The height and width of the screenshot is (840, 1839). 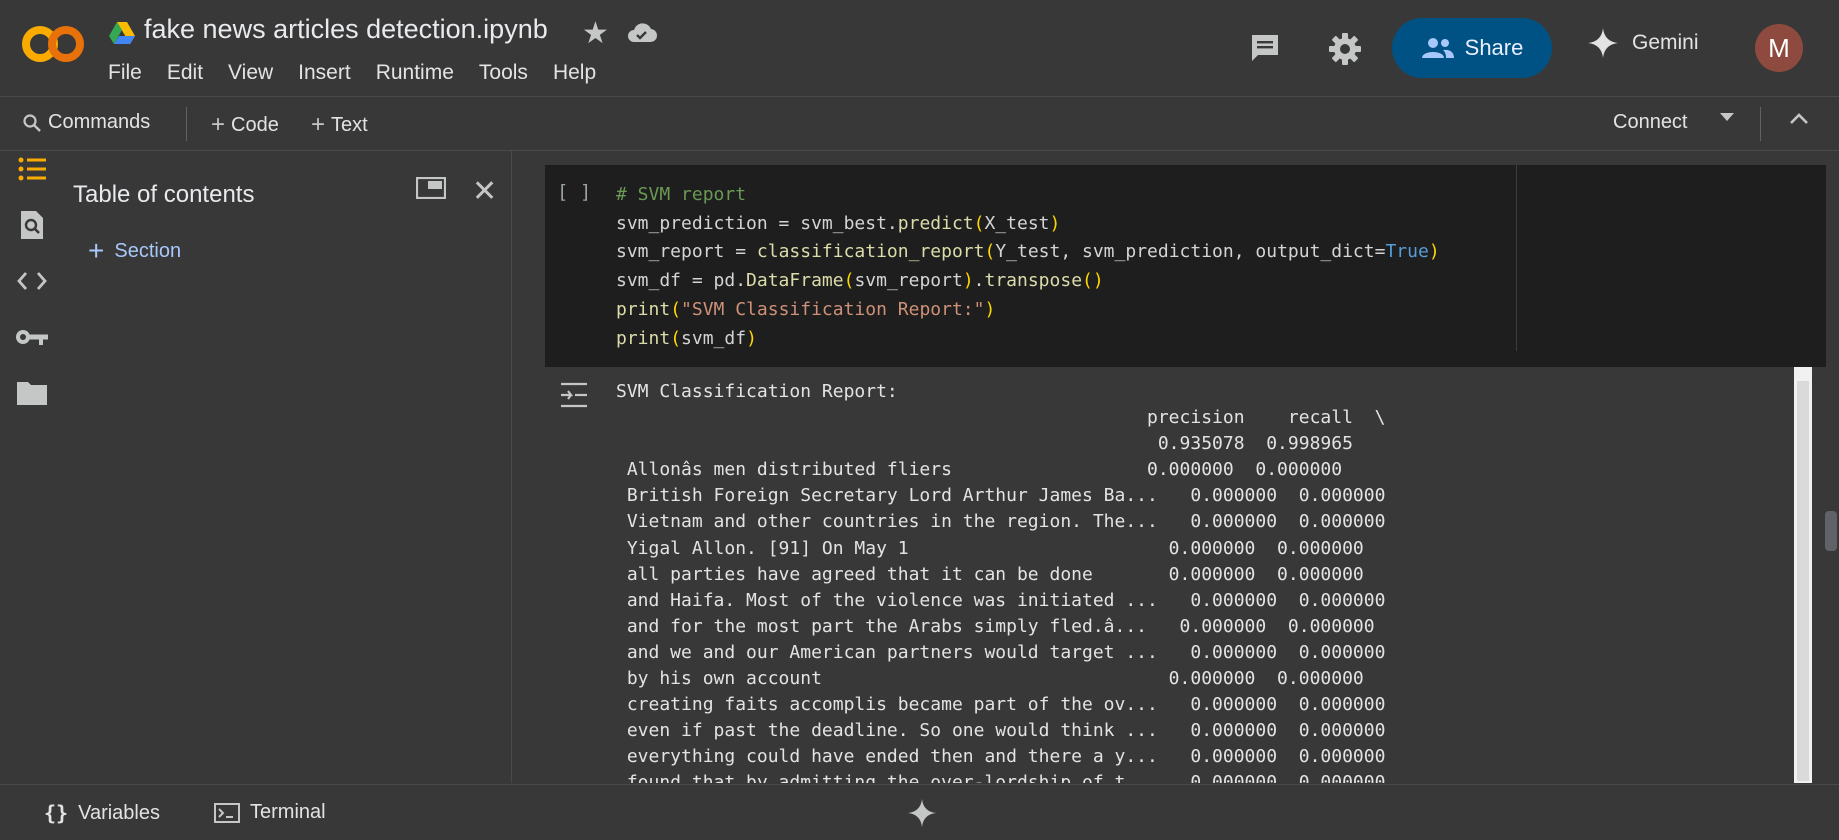 I want to click on code-snippets-button, so click(x=32, y=281).